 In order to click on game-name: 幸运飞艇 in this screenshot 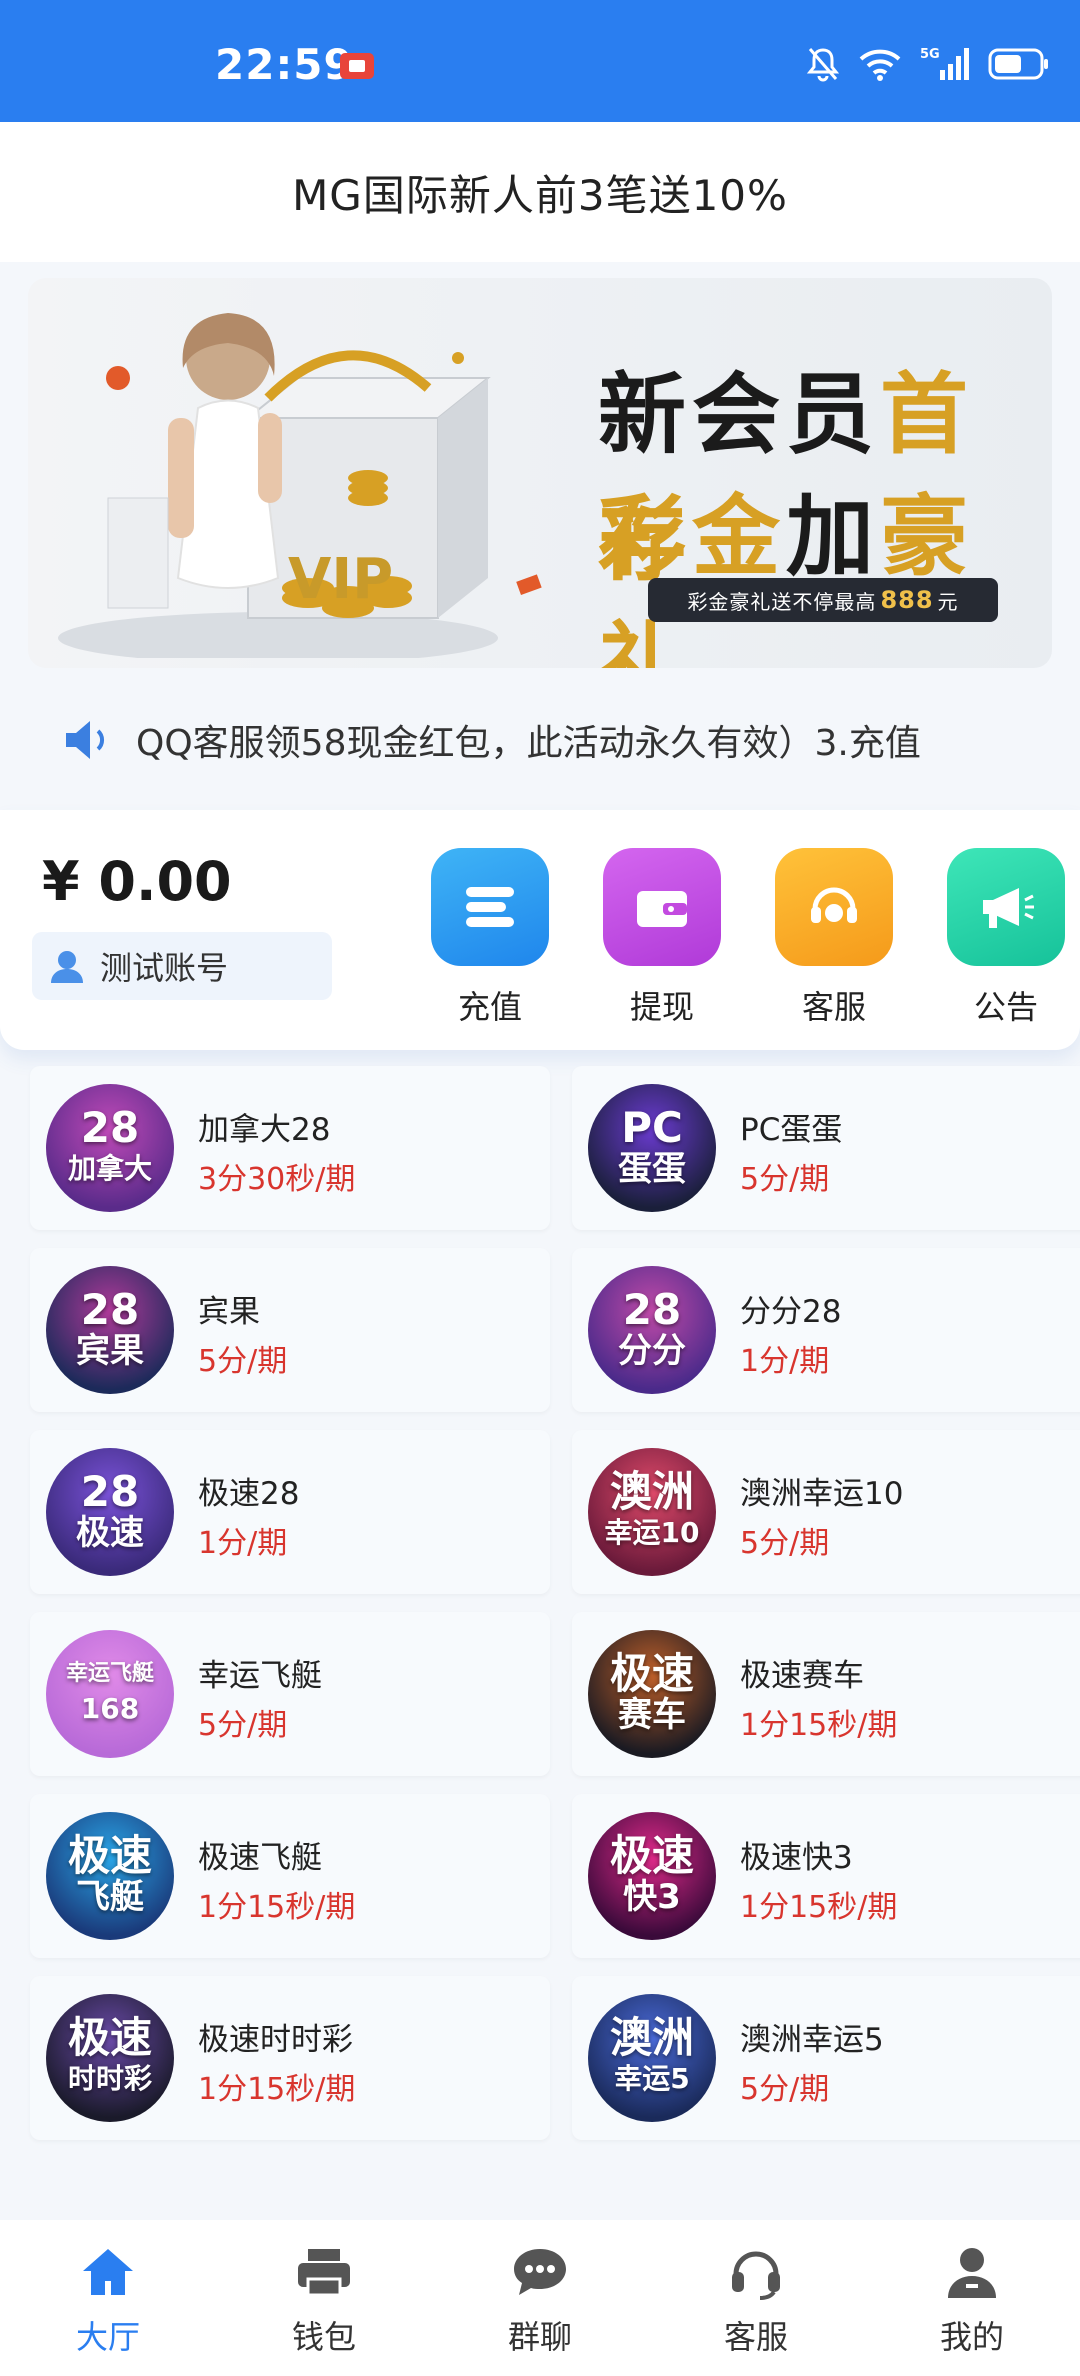, I will do `click(260, 1676)`.